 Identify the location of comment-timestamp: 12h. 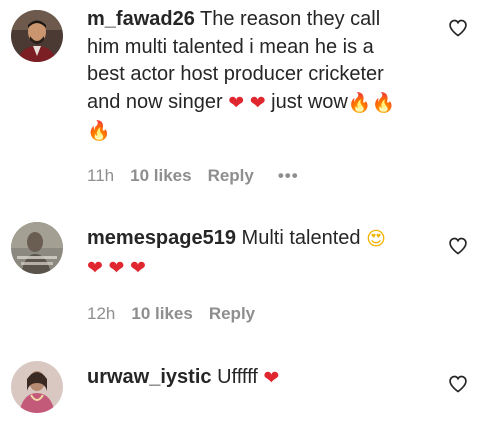
(101, 314).